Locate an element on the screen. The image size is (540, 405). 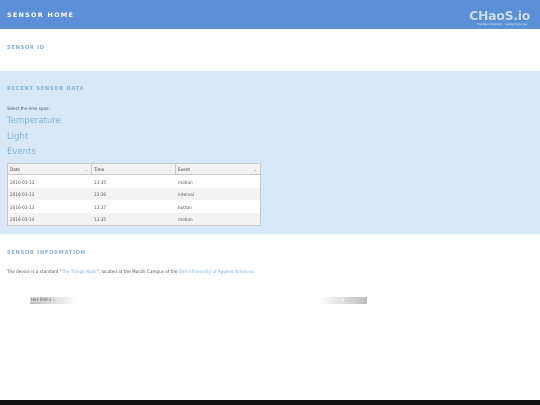
device-link: The Things Node is located at coordinates (79, 271).